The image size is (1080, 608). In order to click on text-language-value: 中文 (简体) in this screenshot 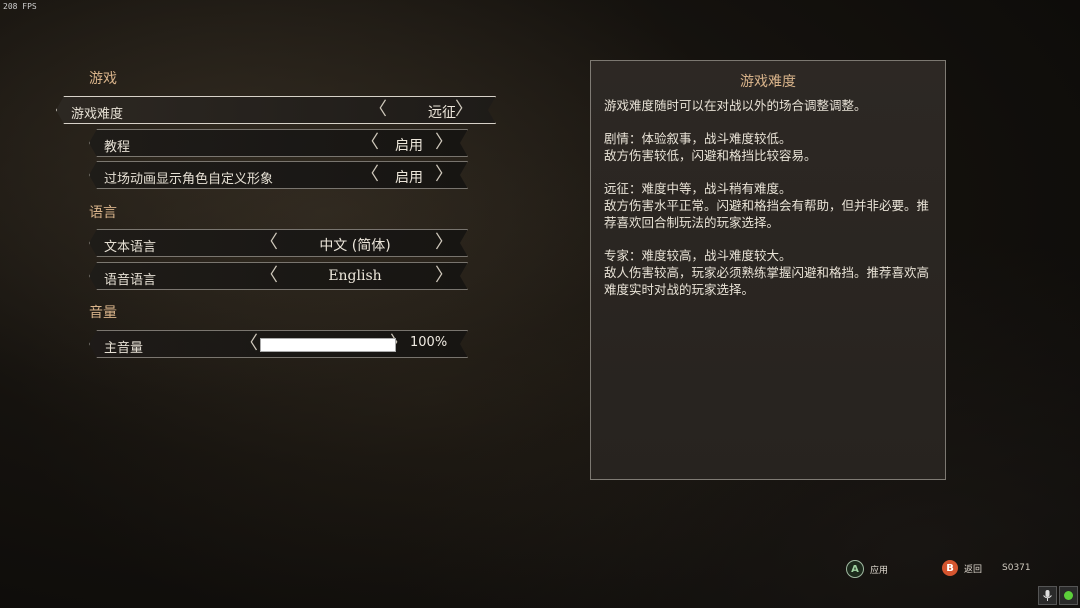, I will do `click(355, 246)`.